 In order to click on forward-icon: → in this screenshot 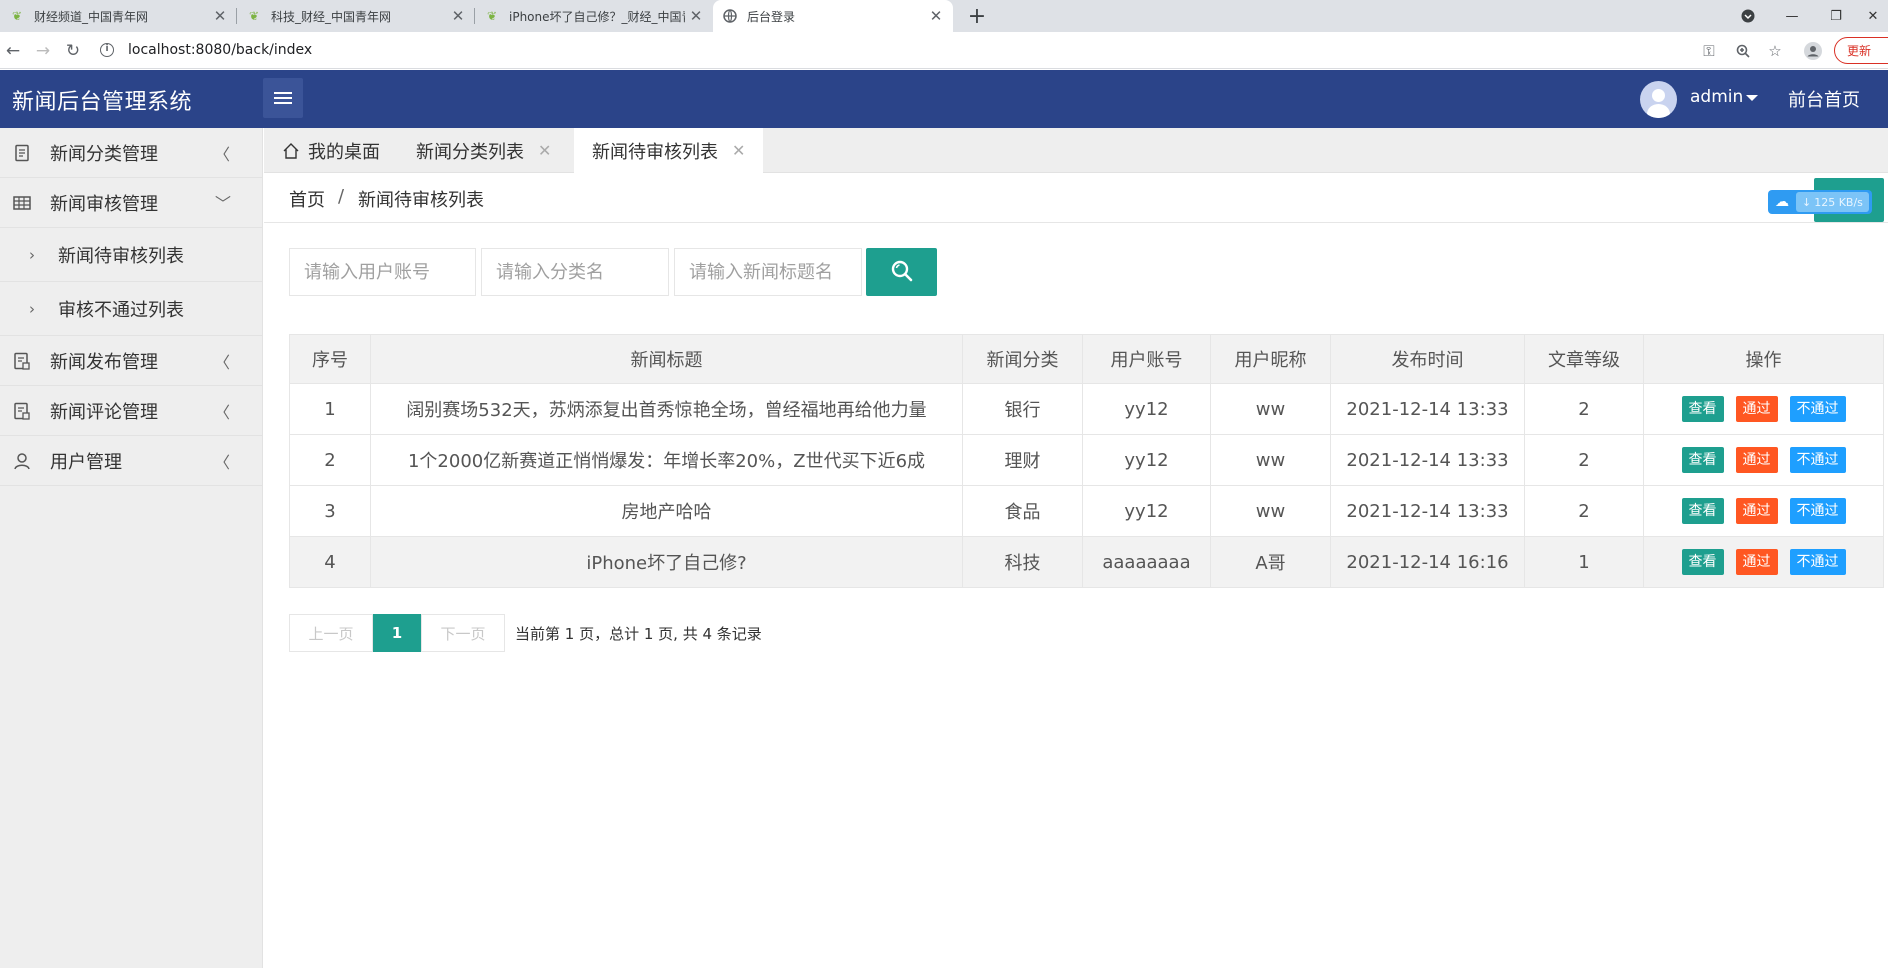, I will do `click(43, 51)`.